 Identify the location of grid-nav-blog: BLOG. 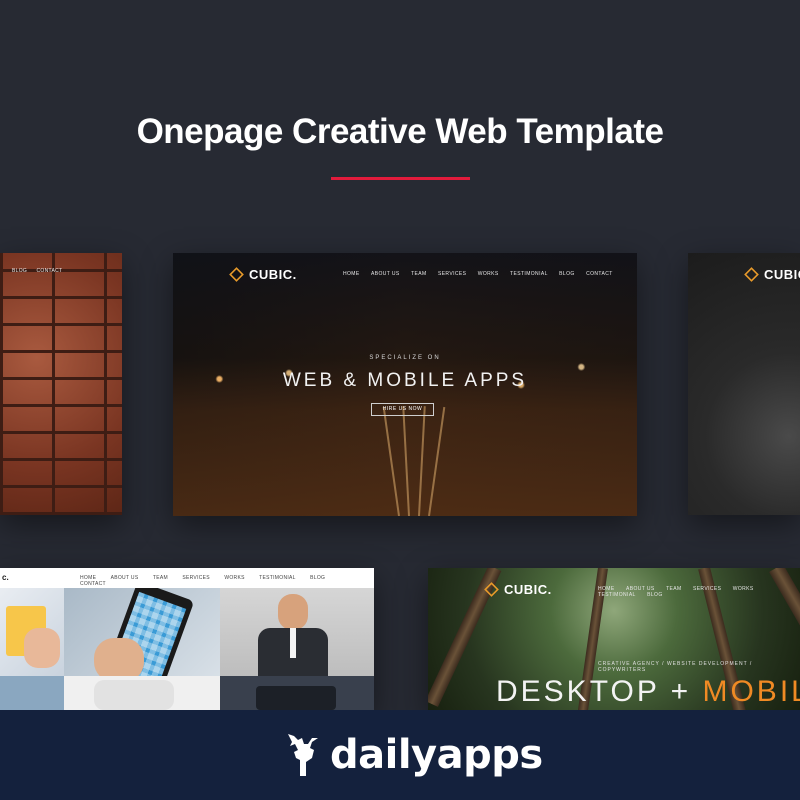
(317, 578).